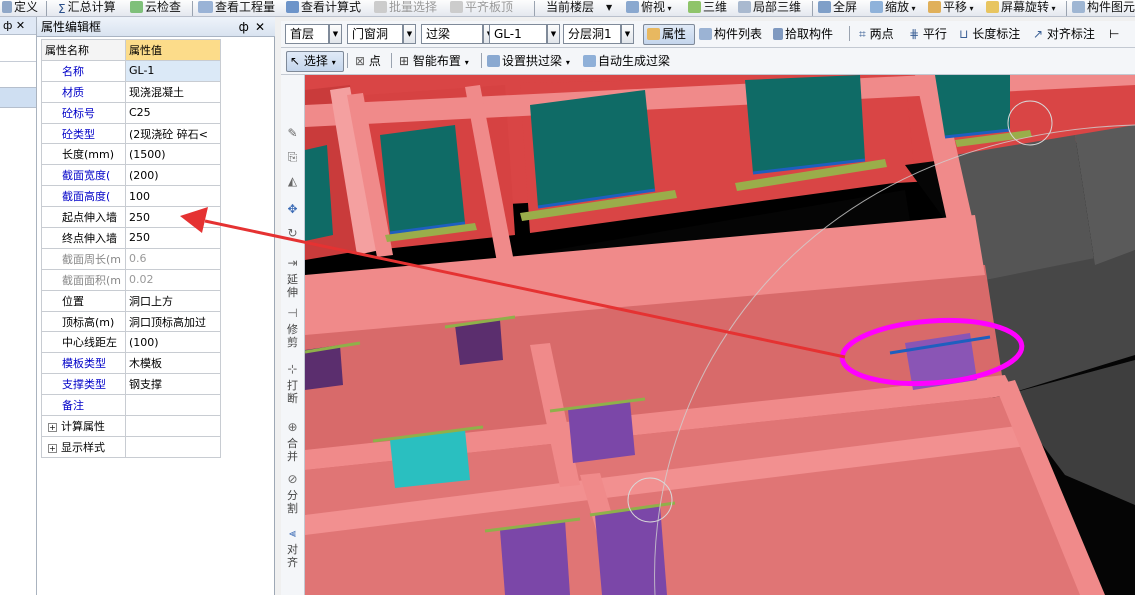  Describe the element at coordinates (375, 34) in the screenshot. I see `category-select: 门窗洞` at that location.